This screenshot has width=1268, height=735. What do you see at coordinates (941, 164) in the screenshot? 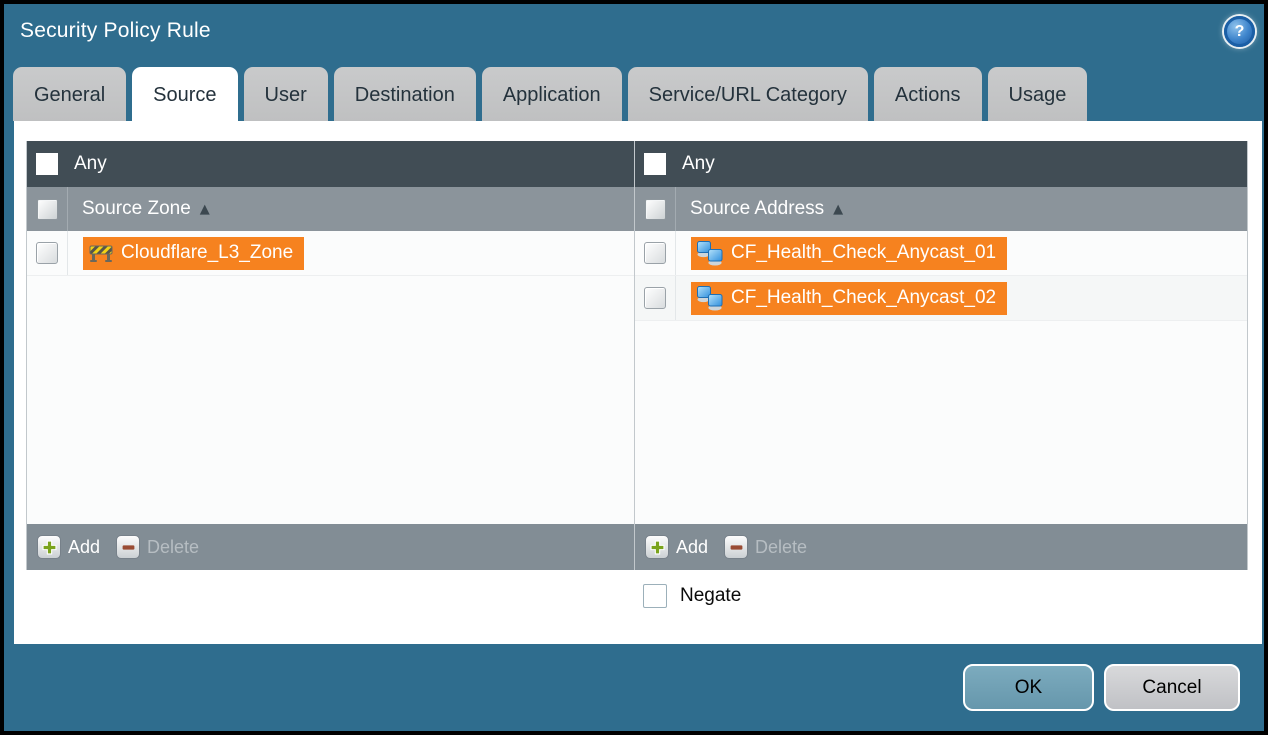
I see `source-address-any-header: Any` at bounding box center [941, 164].